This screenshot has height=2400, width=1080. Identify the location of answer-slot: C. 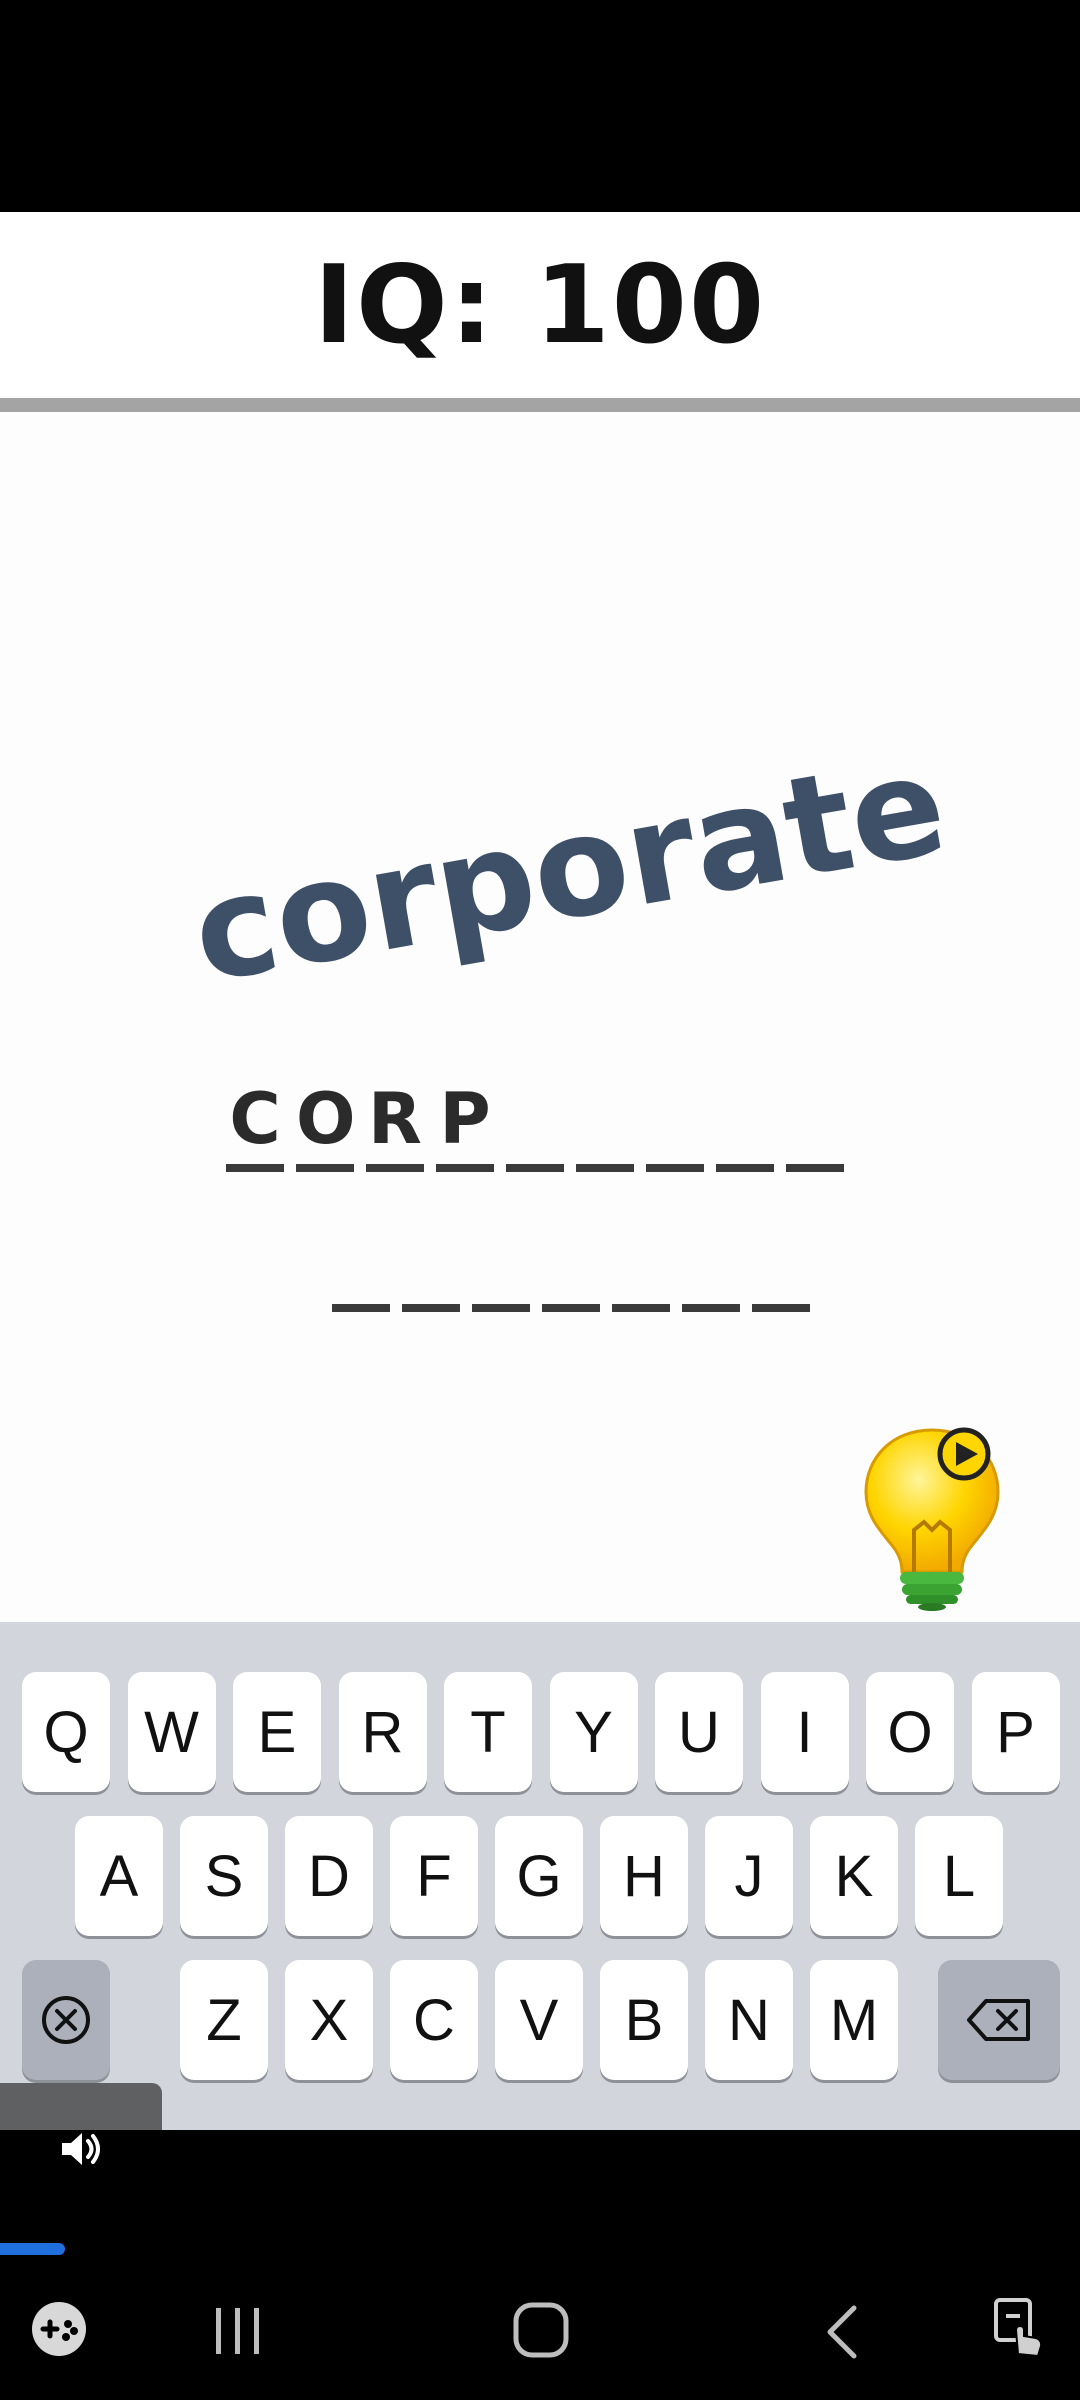
(255, 1122).